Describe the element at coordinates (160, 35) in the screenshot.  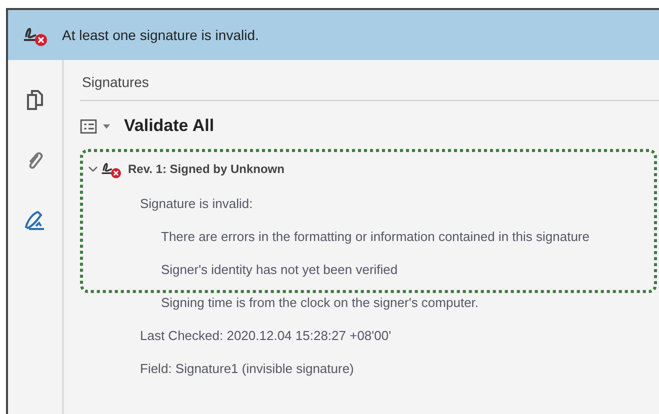
I see `banner-message: At least one signature is invalid.` at that location.